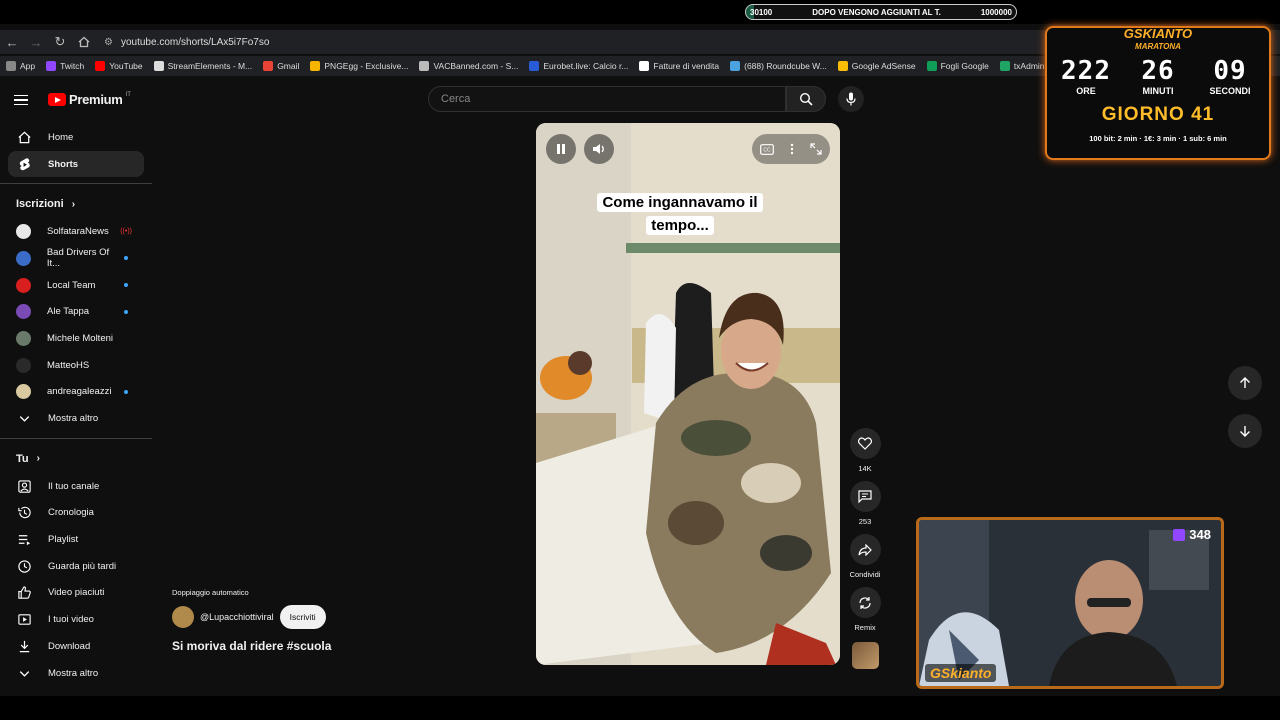  Describe the element at coordinates (20, 66) in the screenshot. I see `bookmark-app: App` at that location.